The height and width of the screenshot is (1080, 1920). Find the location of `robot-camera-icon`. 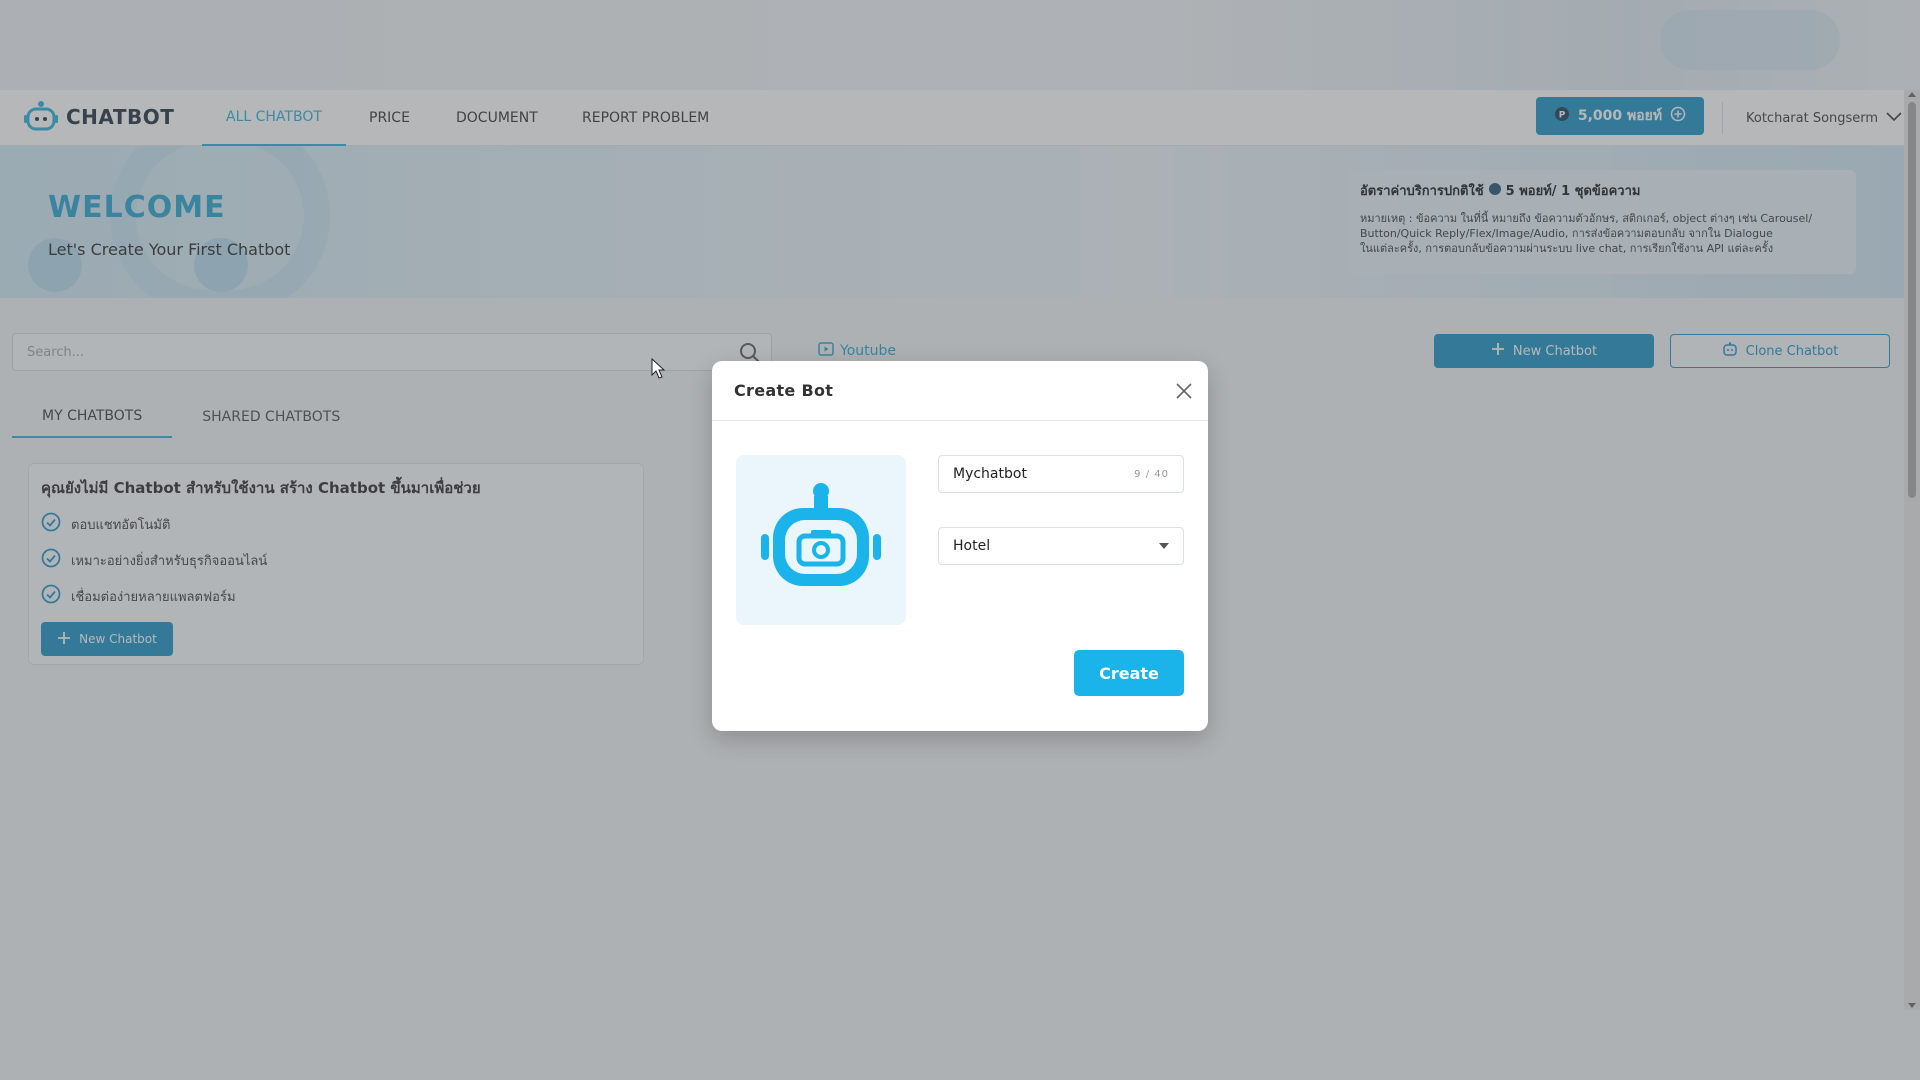

robot-camera-icon is located at coordinates (821, 540).